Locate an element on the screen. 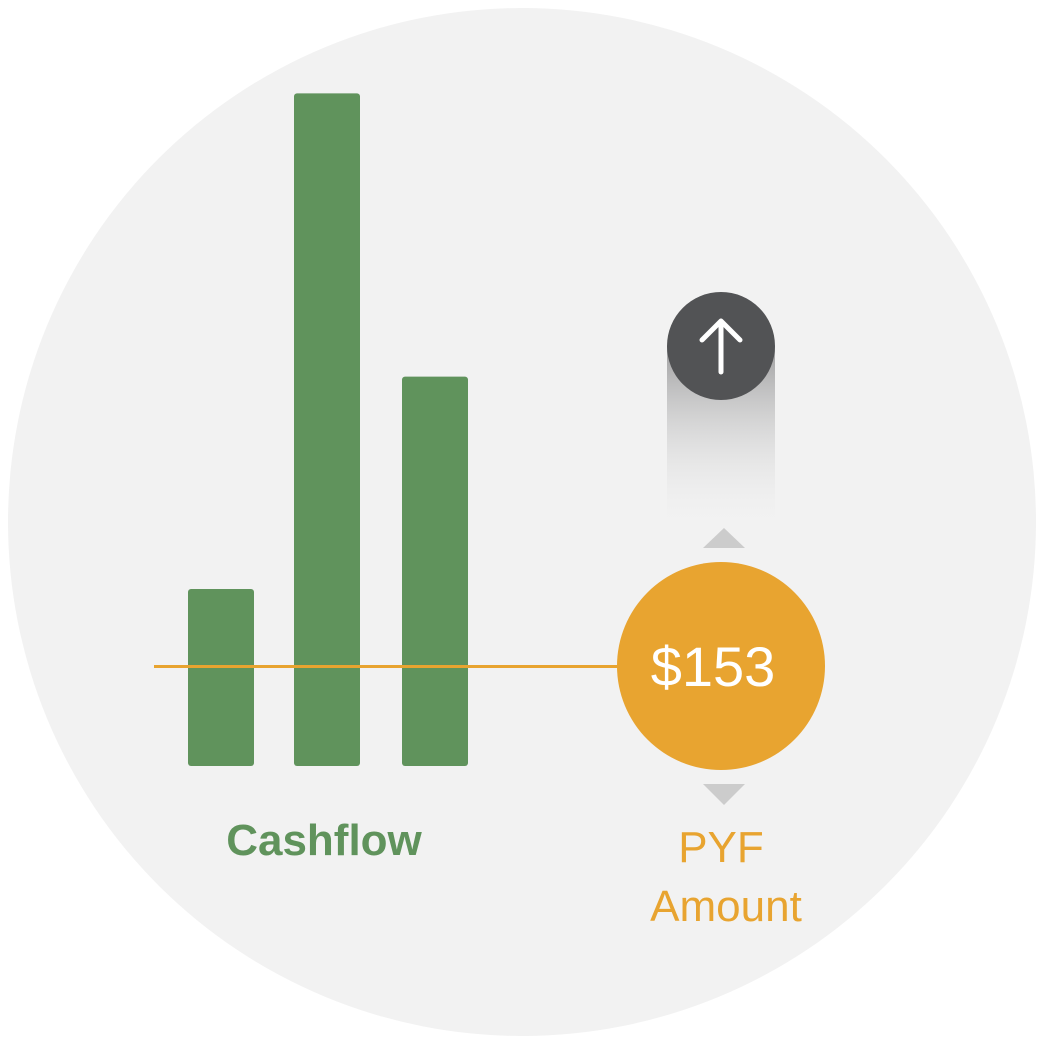  pyf-label-line1: PYF is located at coordinates (721, 847).